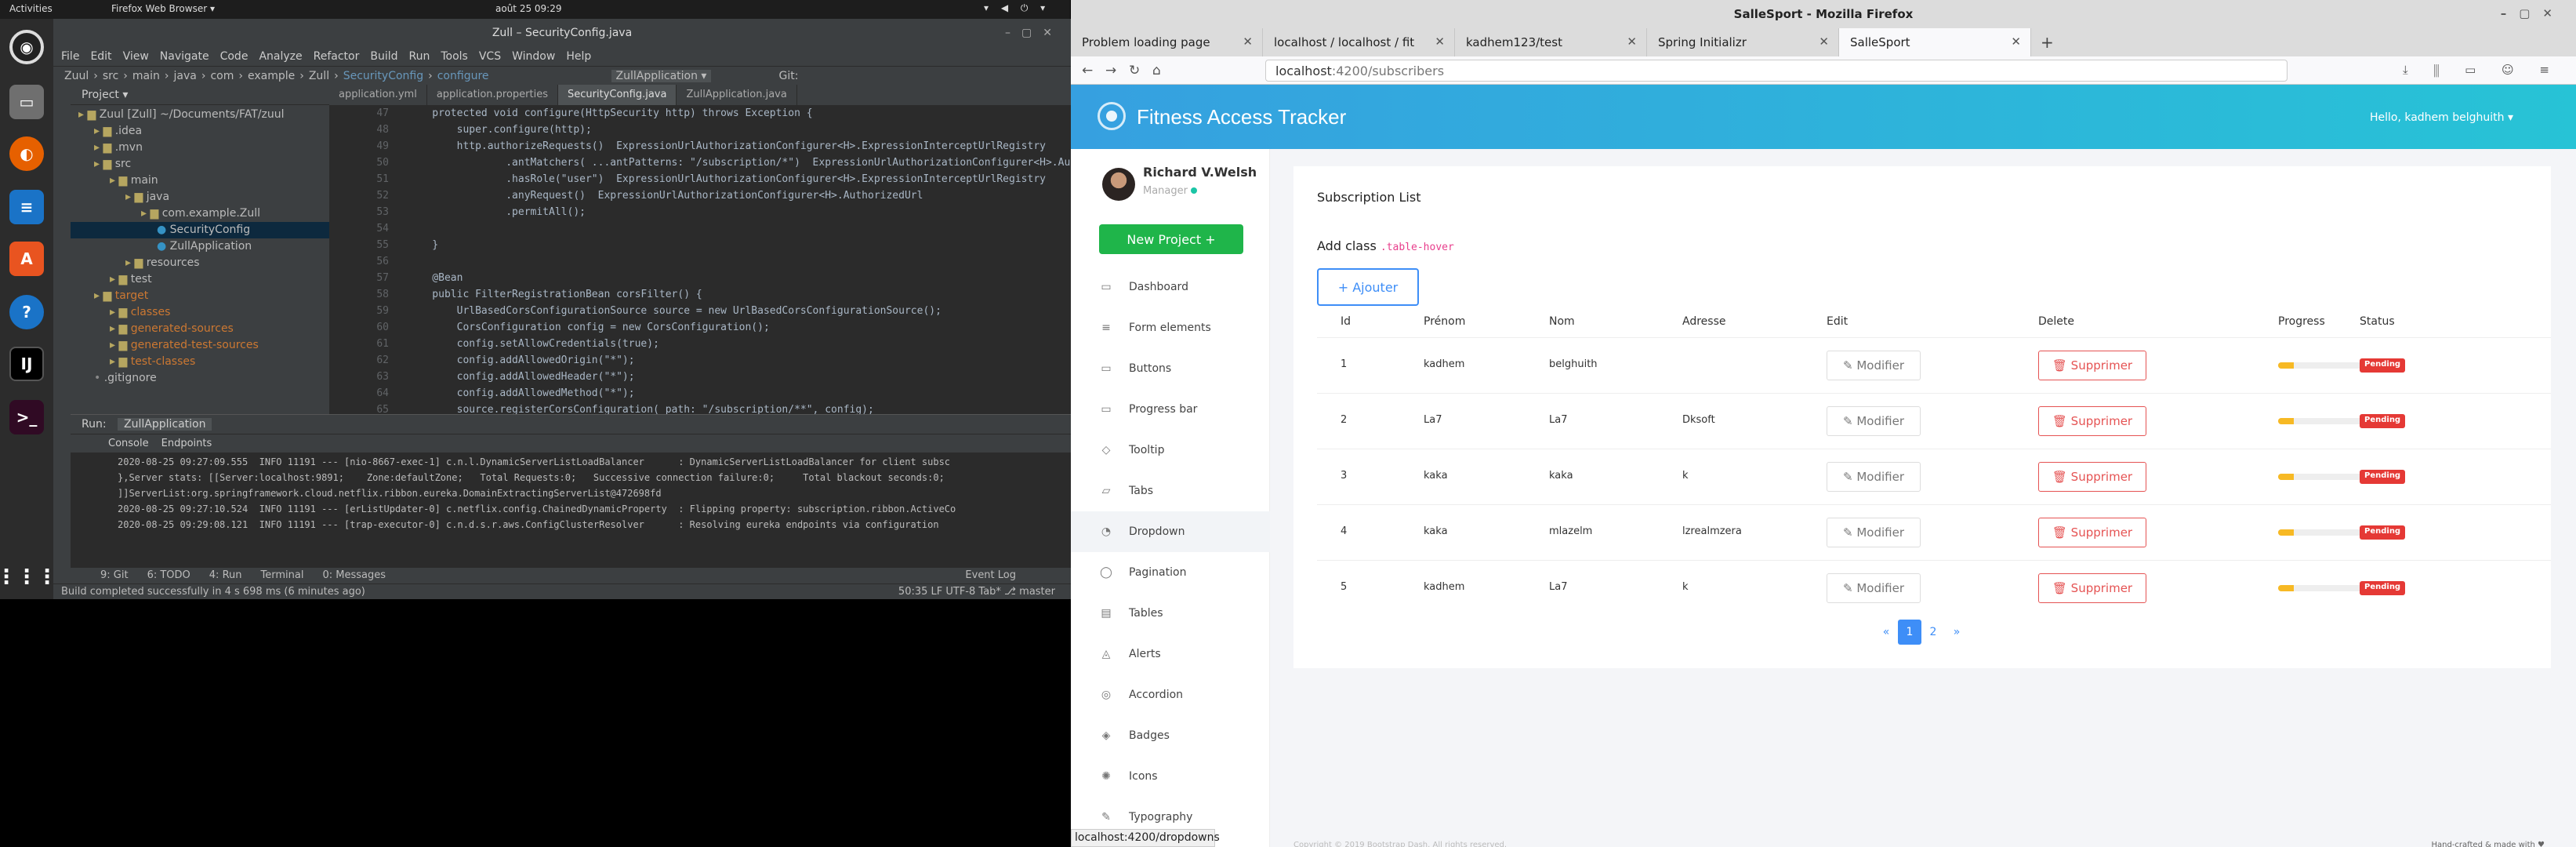  What do you see at coordinates (454, 56) in the screenshot?
I see `menu-tools: Tools` at bounding box center [454, 56].